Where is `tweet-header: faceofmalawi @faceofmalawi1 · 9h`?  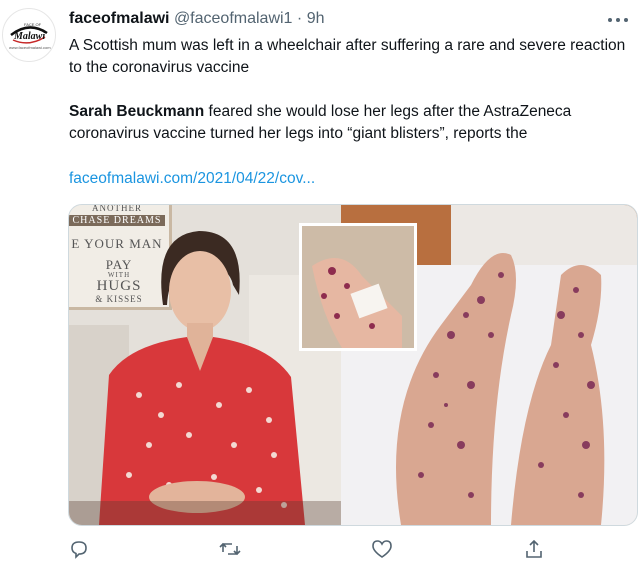
tweet-header: faceofmalawi @faceofmalawi1 · 9h is located at coordinates (196, 19).